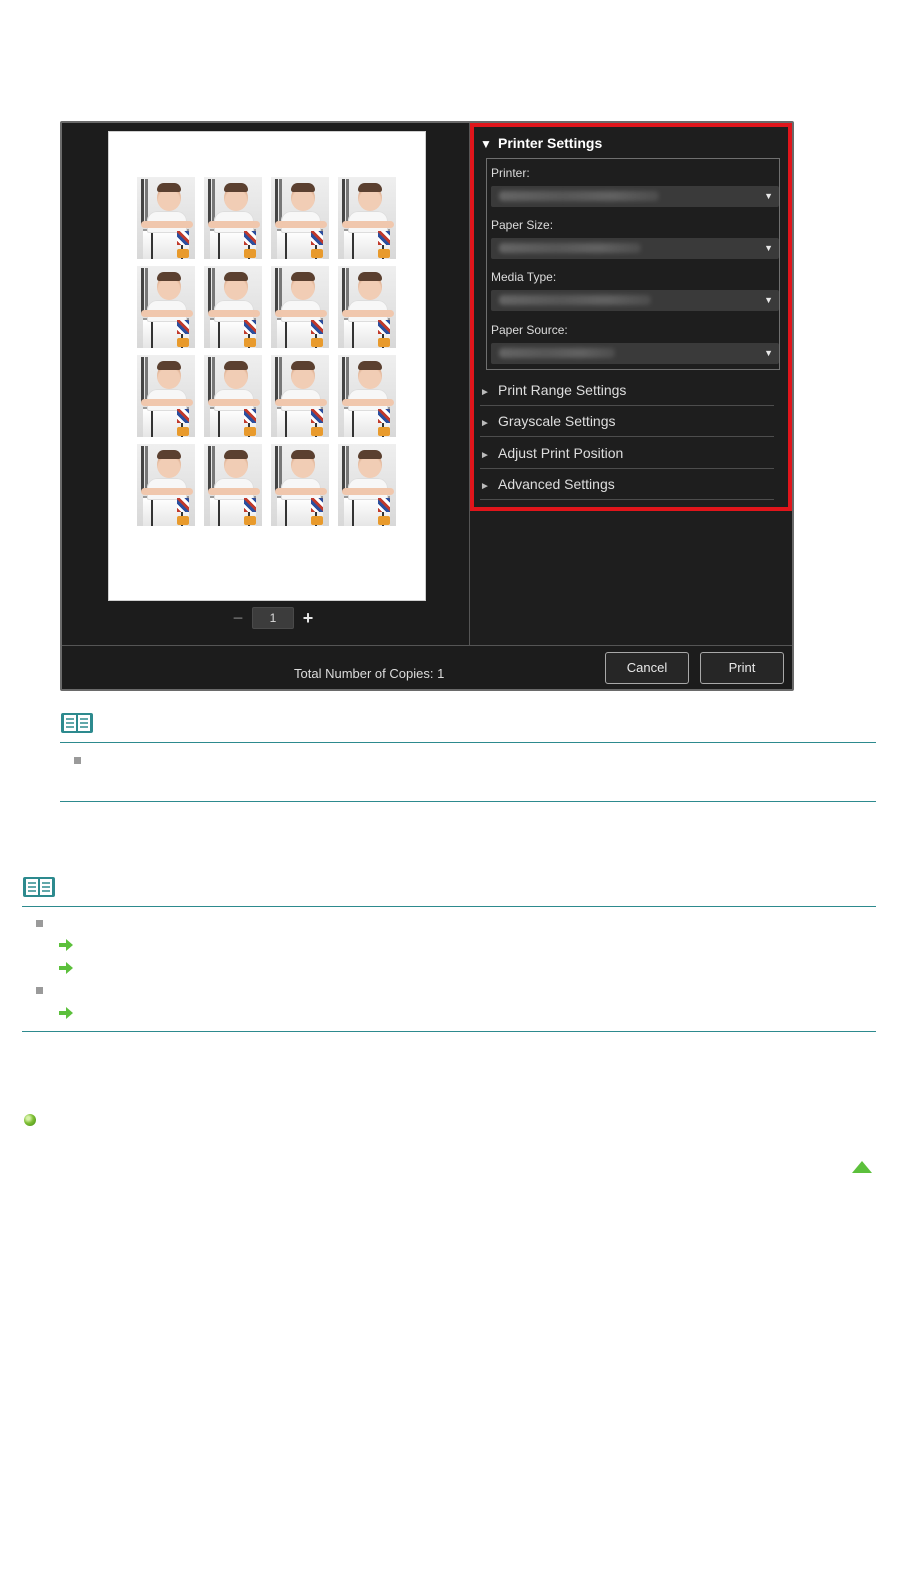 The width and height of the screenshot is (899, 1570). I want to click on paper-size-label: Paper Size:, so click(522, 225).